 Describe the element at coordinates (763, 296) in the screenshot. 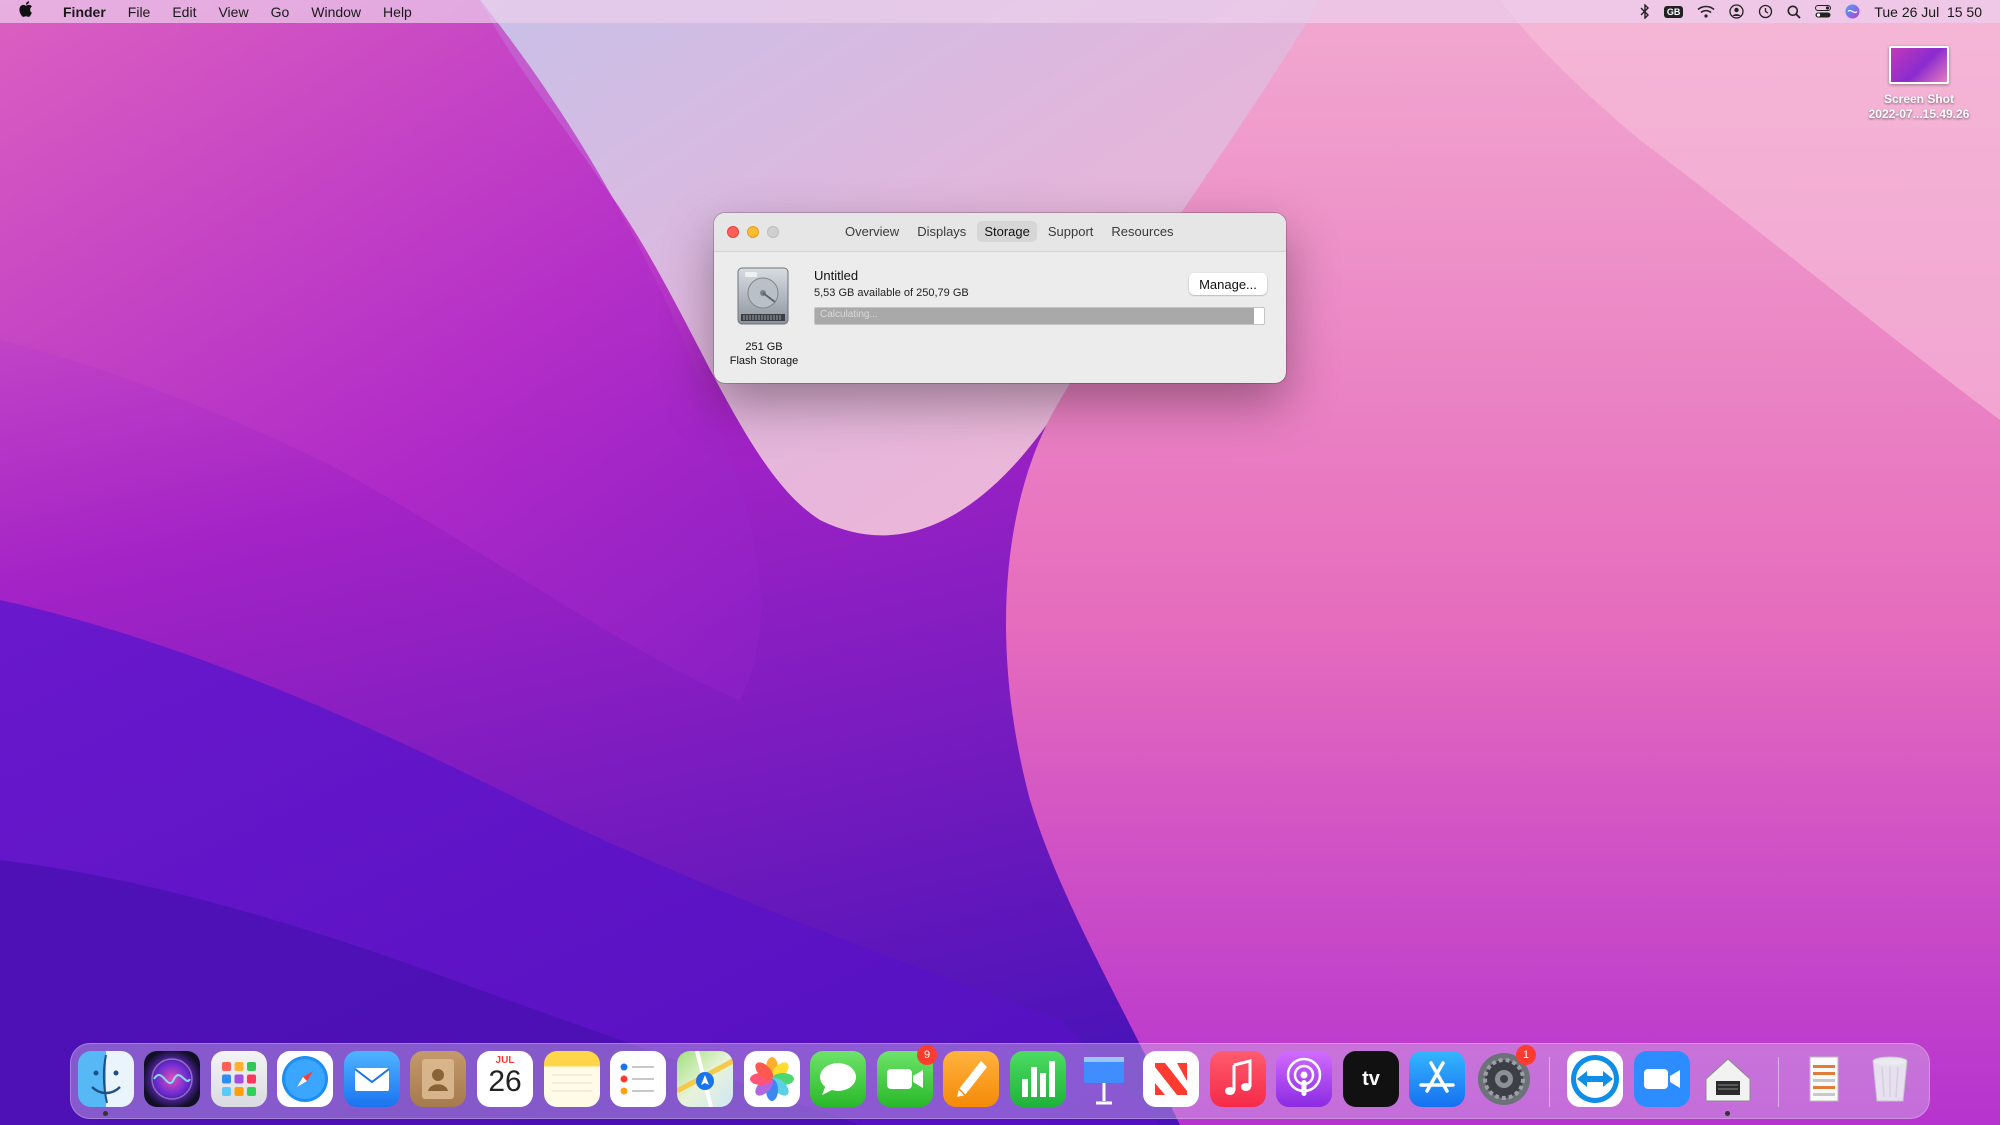

I see `hard-drive-icon` at that location.